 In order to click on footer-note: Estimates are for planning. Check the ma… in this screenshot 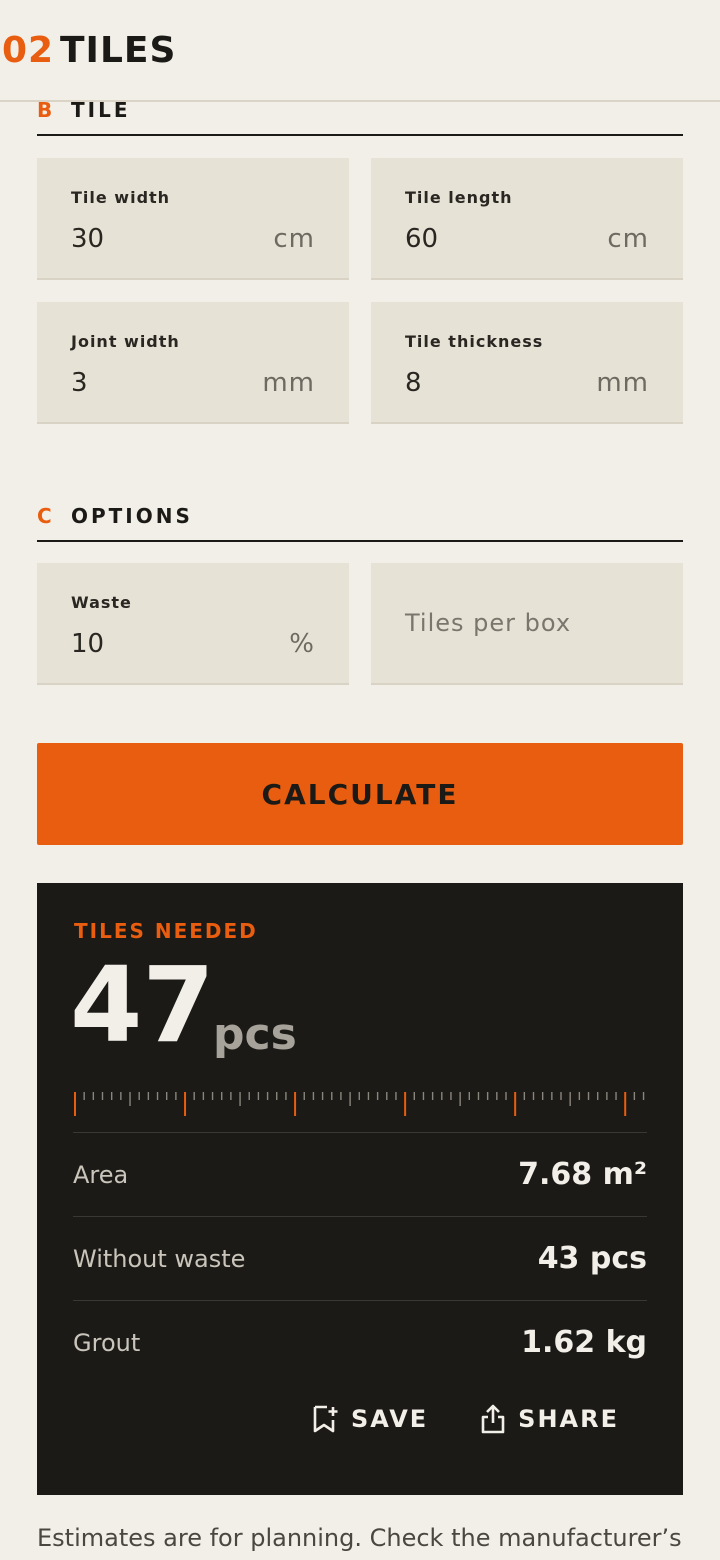, I will do `click(359, 1538)`.